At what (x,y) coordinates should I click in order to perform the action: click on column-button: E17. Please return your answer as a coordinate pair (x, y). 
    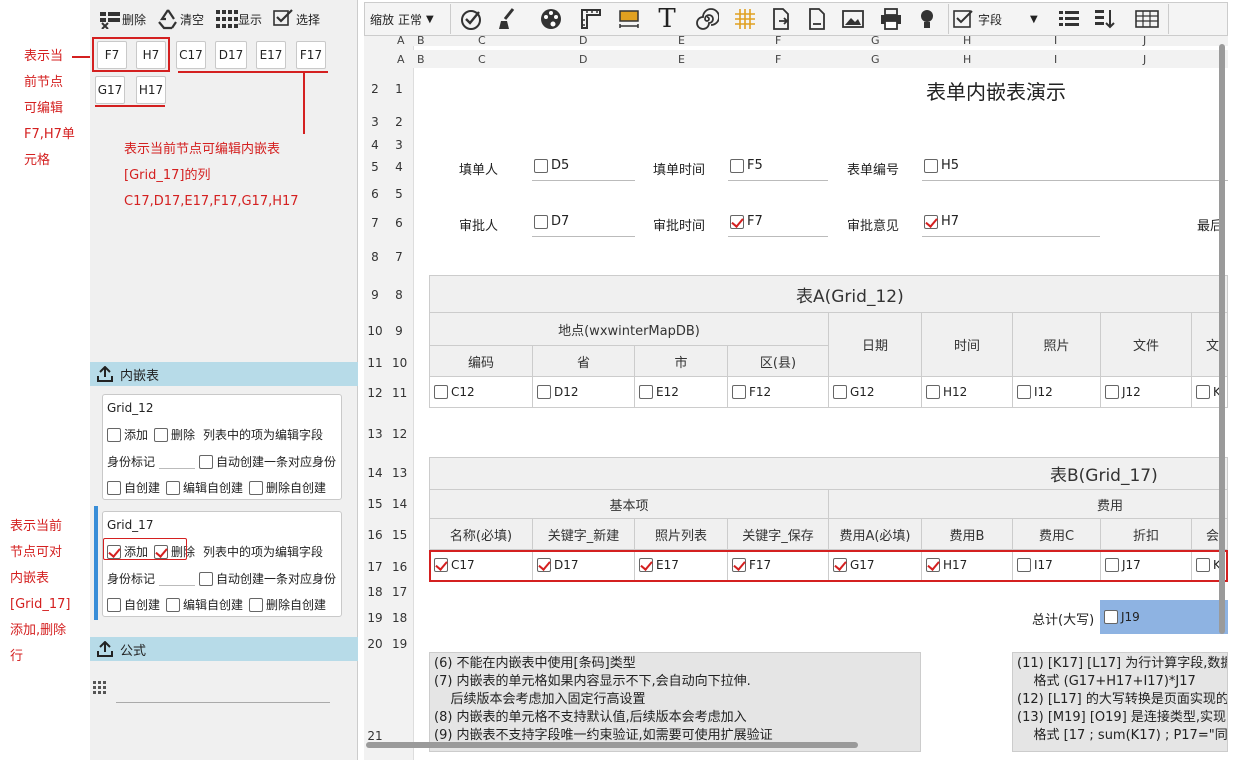
    Looking at the image, I should click on (271, 55).